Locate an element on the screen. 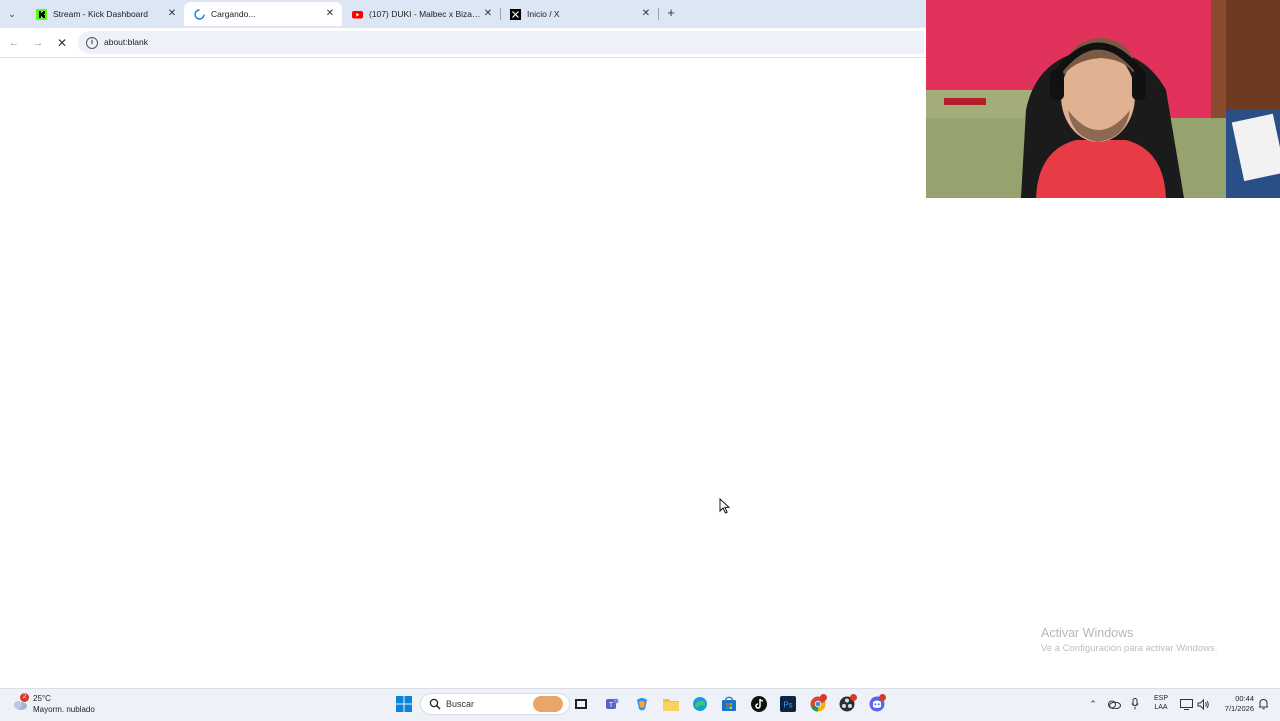  search-icon is located at coordinates (435, 704).